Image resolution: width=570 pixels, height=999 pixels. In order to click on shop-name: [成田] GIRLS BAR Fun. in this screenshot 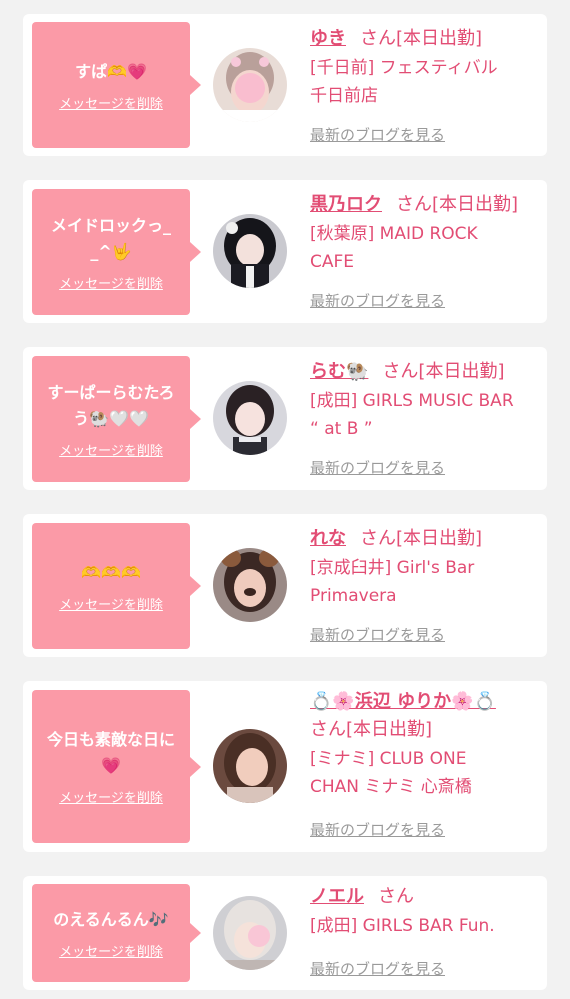, I will do `click(425, 926)`.